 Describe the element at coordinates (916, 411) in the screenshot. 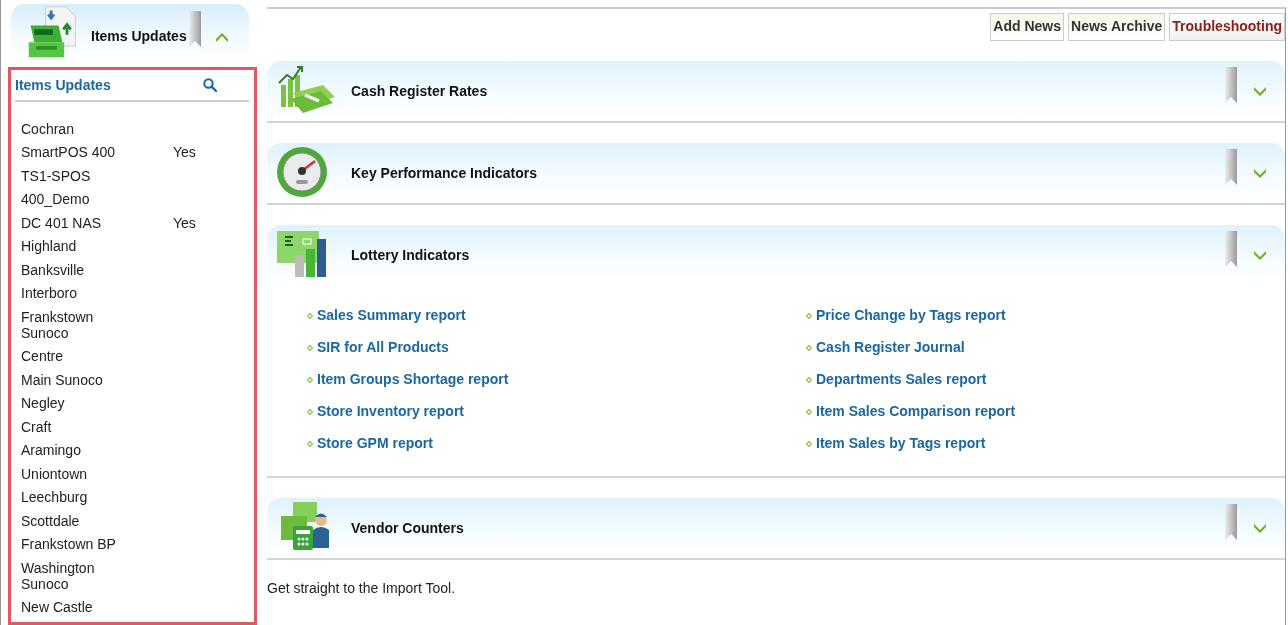

I see `report-link: Item Sales Comparison report` at that location.